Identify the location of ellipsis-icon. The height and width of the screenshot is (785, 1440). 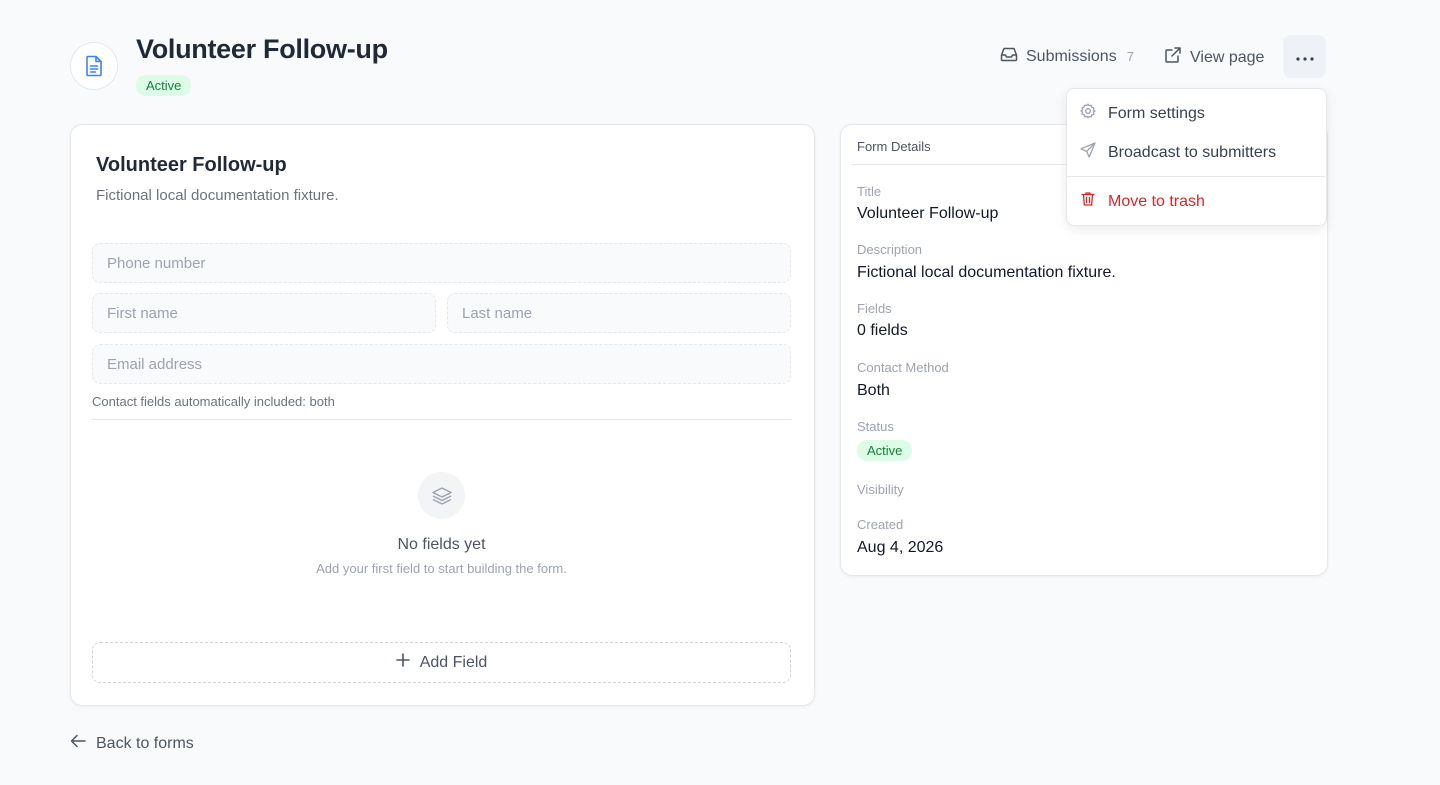
(1304, 57).